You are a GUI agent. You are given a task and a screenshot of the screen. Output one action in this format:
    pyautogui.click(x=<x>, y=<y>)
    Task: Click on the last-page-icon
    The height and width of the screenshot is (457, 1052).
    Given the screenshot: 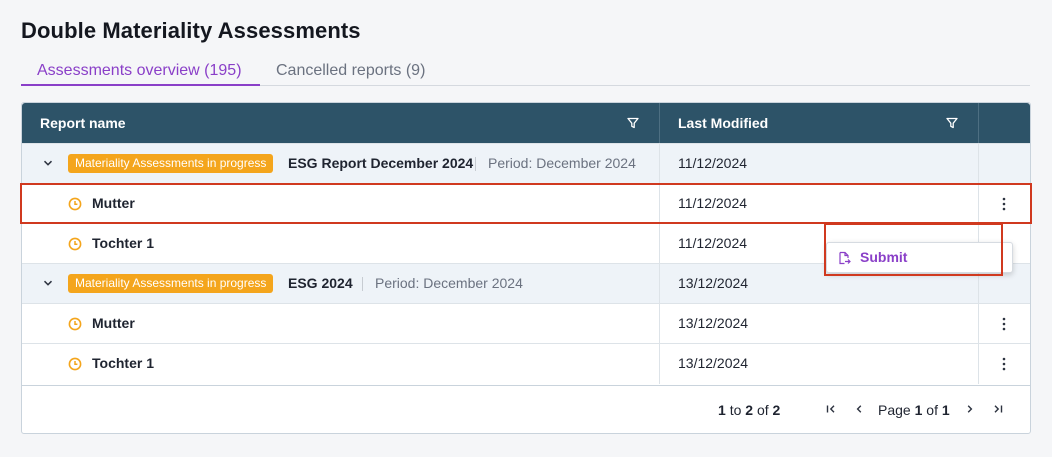 What is the action you would take?
    pyautogui.click(x=998, y=409)
    